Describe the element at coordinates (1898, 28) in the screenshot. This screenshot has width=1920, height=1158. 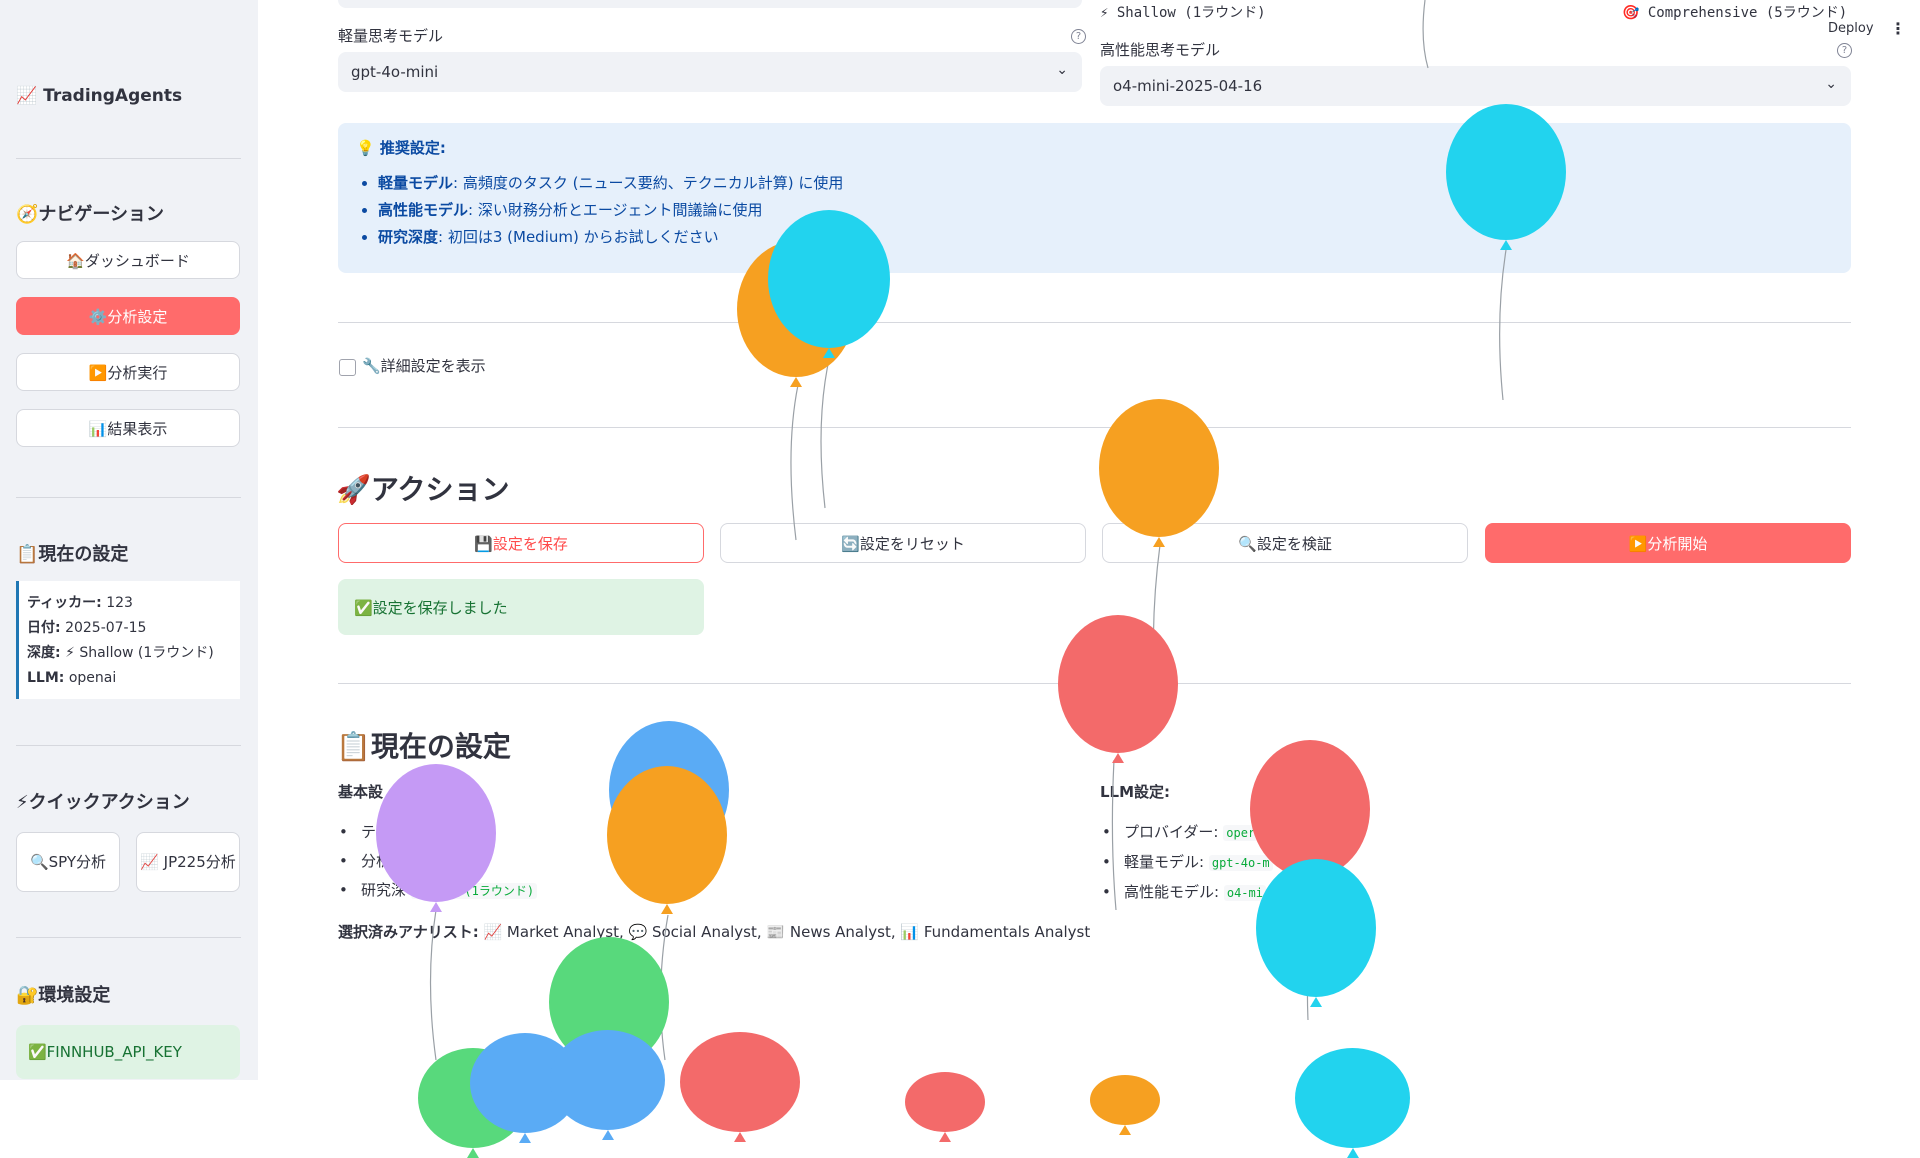
I see `main-menu-icon: ⋮` at that location.